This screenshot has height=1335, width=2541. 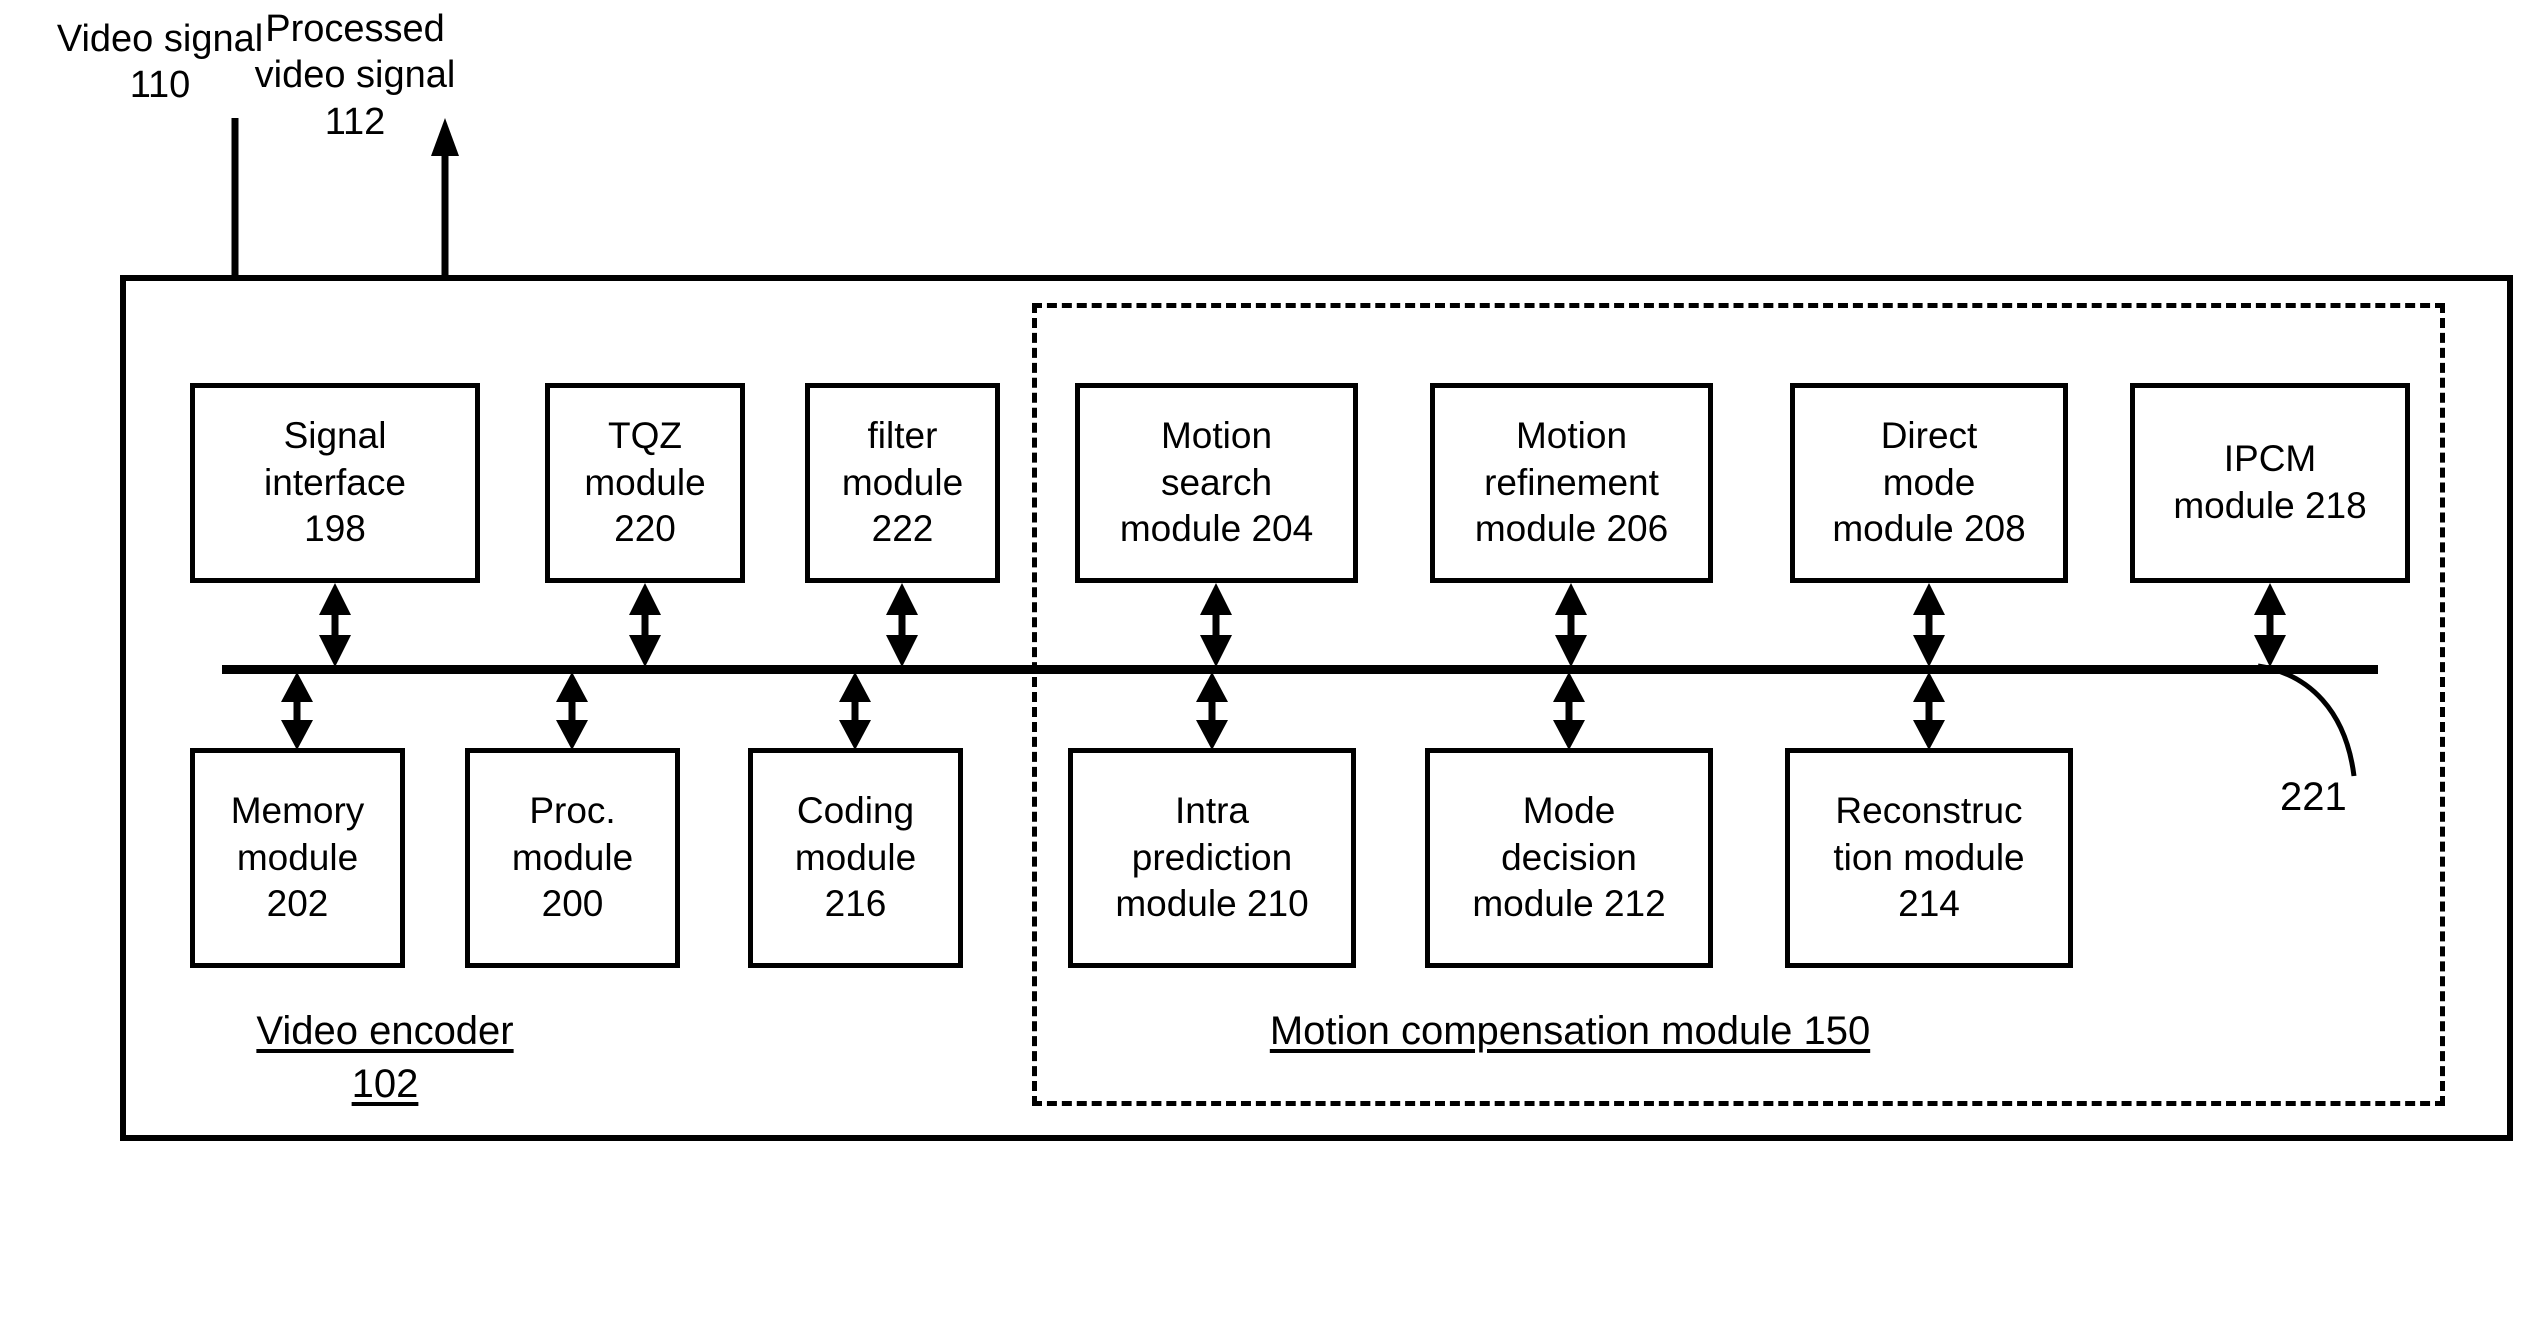 I want to click on module-filter: filter module 222, so click(x=902, y=483).